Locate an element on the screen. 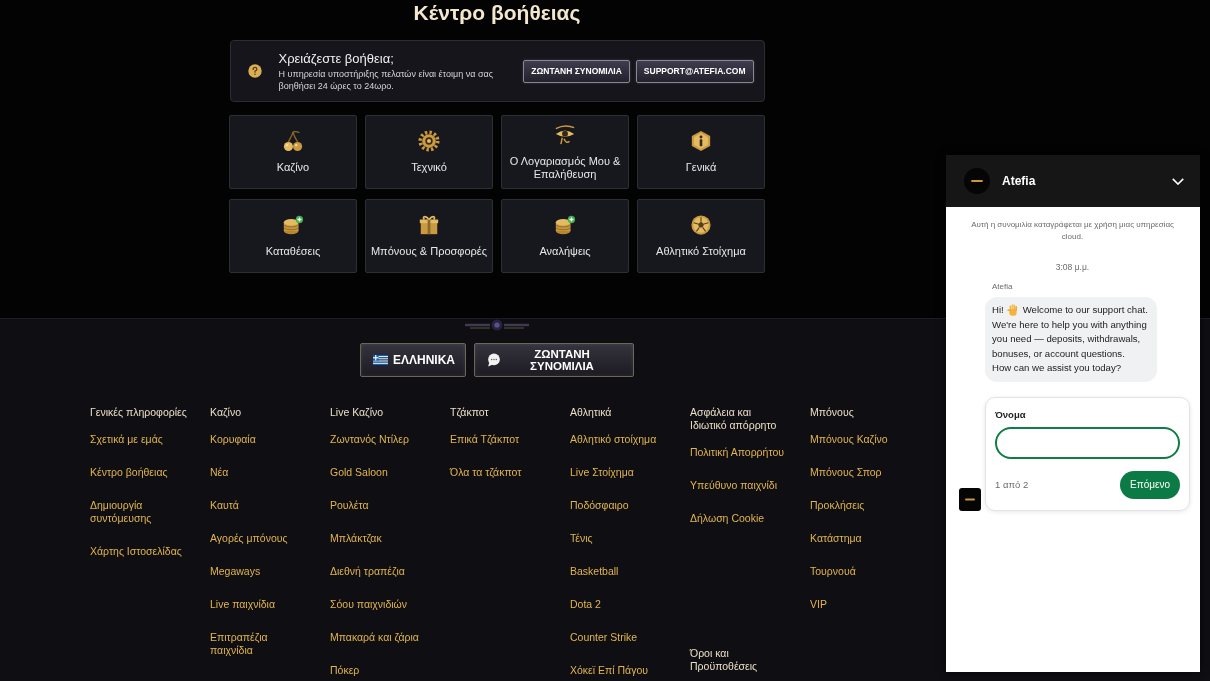  footer-link: Τένις is located at coordinates (581, 538).